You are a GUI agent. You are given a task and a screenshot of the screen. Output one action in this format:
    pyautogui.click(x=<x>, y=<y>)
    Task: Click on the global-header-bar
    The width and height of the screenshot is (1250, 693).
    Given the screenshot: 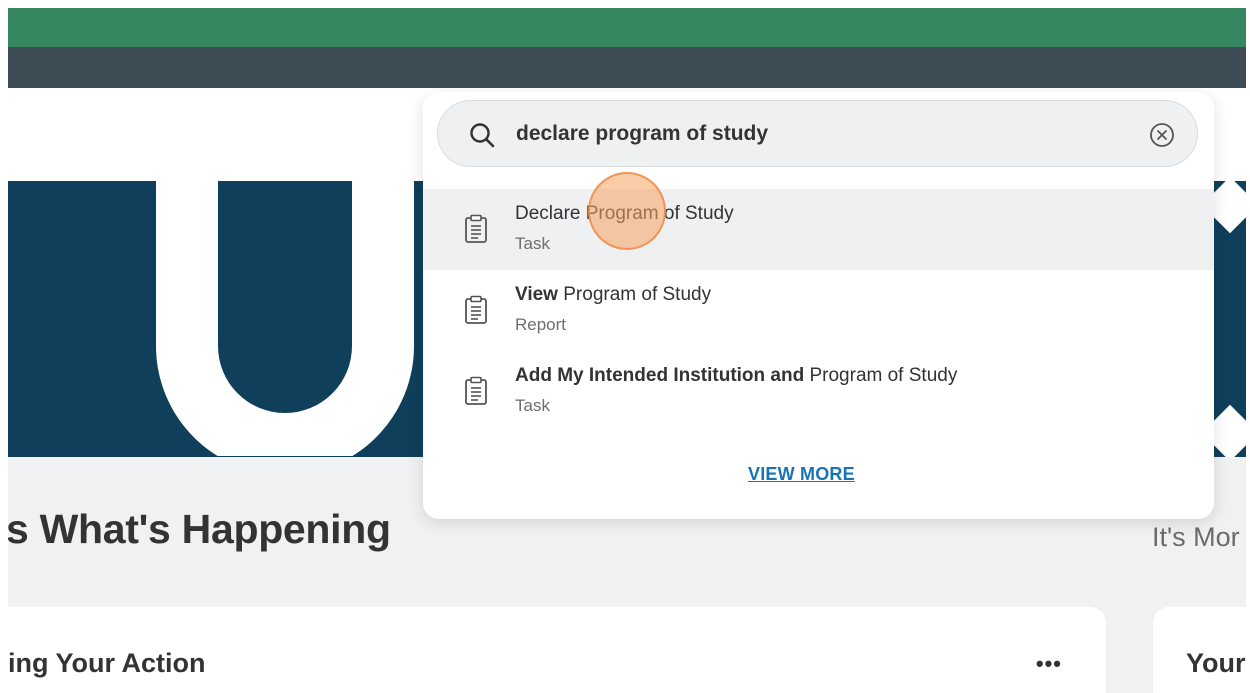 What is the action you would take?
    pyautogui.click(x=627, y=27)
    